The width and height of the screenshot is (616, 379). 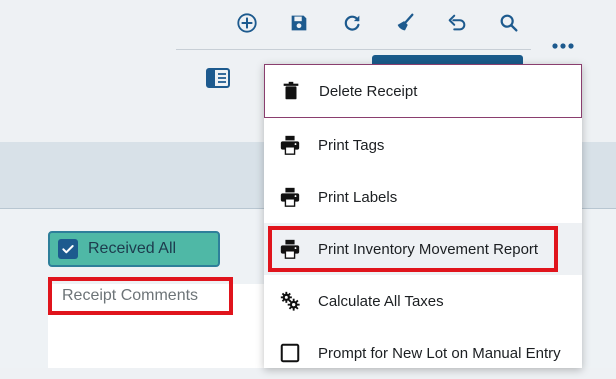 I want to click on menu-item-delete-receipt: Delete Receipt, so click(x=423, y=91).